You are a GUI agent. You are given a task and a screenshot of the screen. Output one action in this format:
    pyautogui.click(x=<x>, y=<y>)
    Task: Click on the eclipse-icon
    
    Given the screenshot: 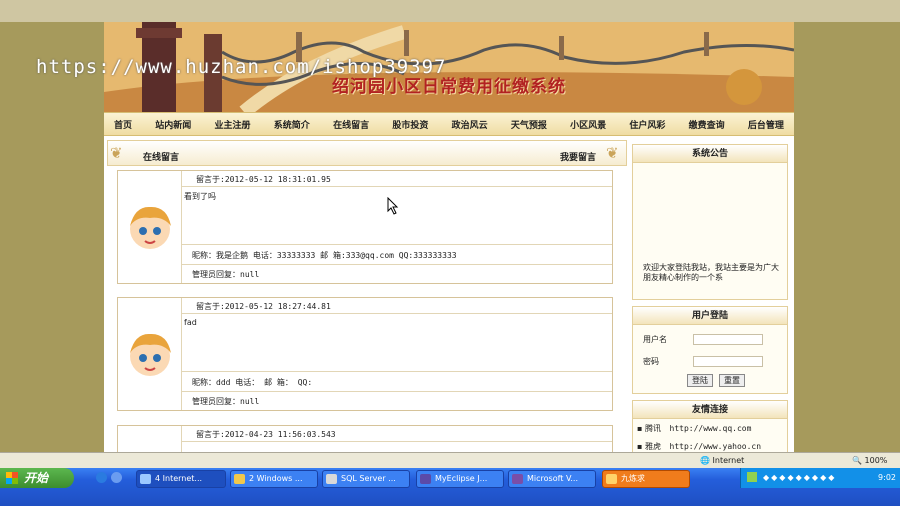 What is the action you would take?
    pyautogui.click(x=425, y=479)
    